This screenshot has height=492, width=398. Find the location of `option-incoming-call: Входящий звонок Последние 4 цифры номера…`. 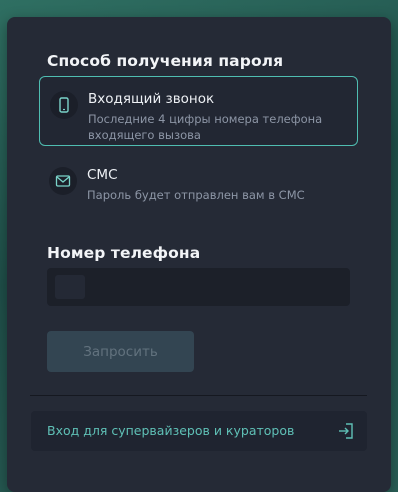

option-incoming-call: Входящий звонок Последние 4 цифры номера… is located at coordinates (198, 111).